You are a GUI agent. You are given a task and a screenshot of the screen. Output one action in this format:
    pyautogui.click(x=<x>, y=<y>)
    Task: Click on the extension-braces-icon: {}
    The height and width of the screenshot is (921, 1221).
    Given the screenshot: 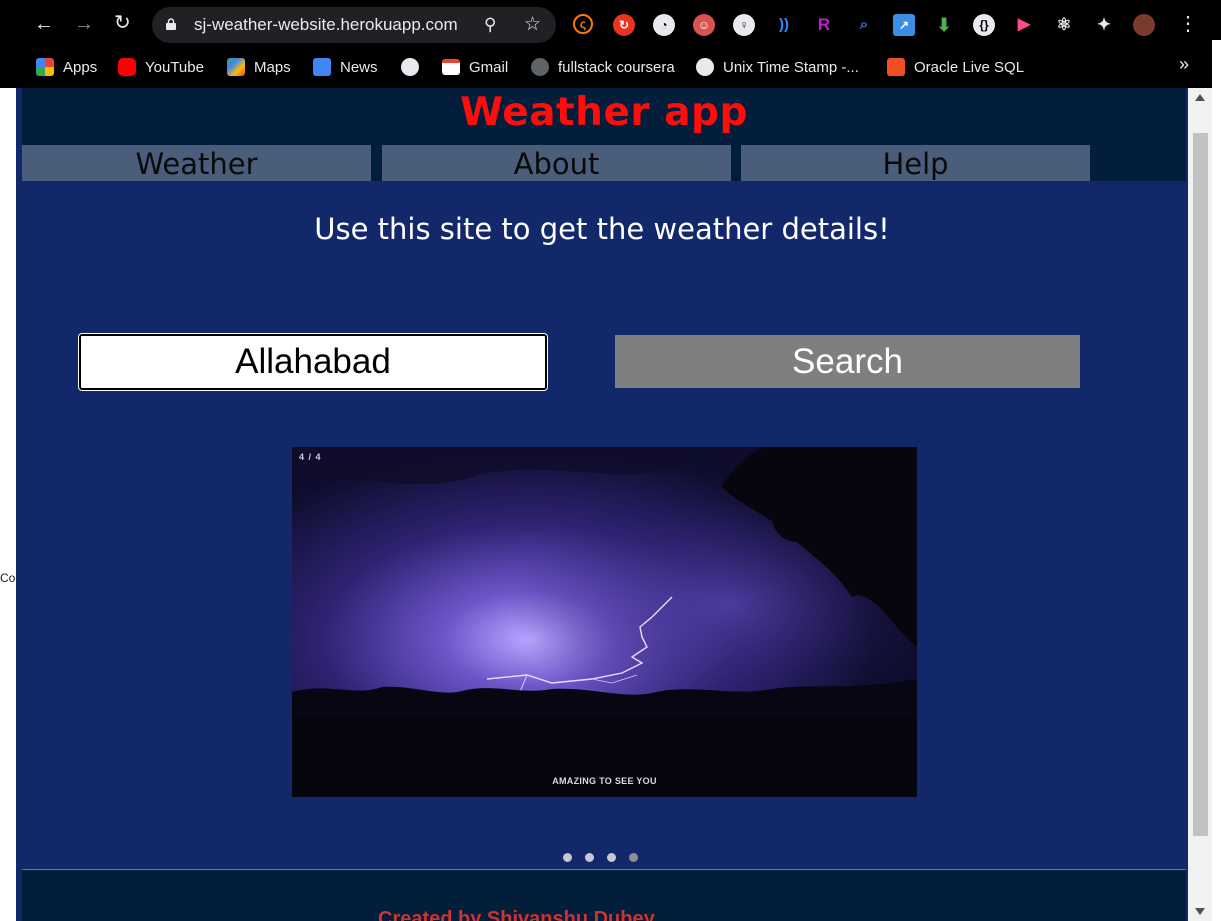 What is the action you would take?
    pyautogui.click(x=984, y=25)
    